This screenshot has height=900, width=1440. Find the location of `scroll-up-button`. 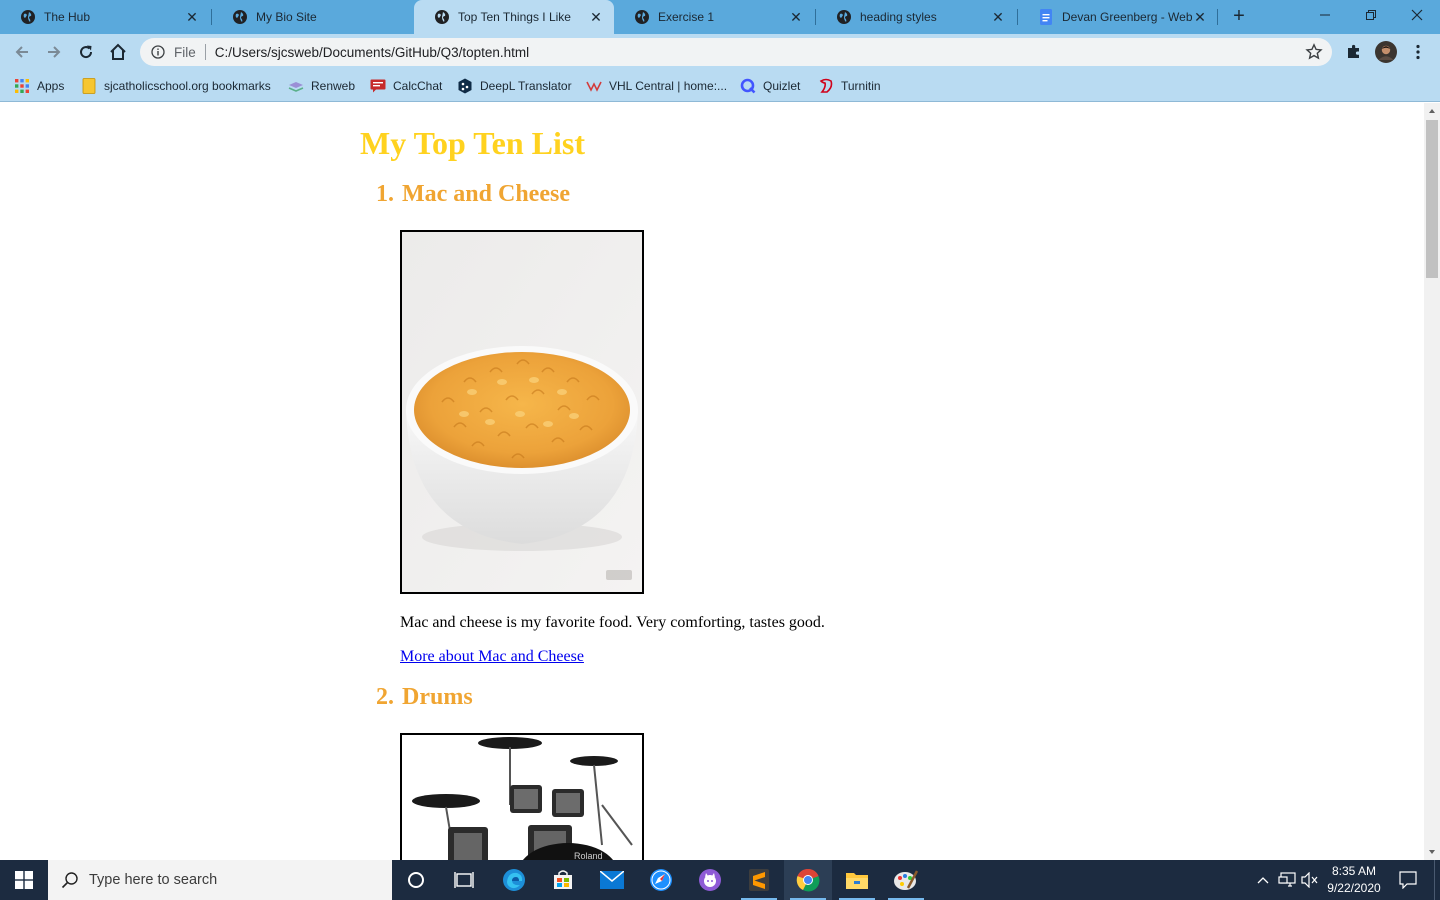

scroll-up-button is located at coordinates (1432, 111).